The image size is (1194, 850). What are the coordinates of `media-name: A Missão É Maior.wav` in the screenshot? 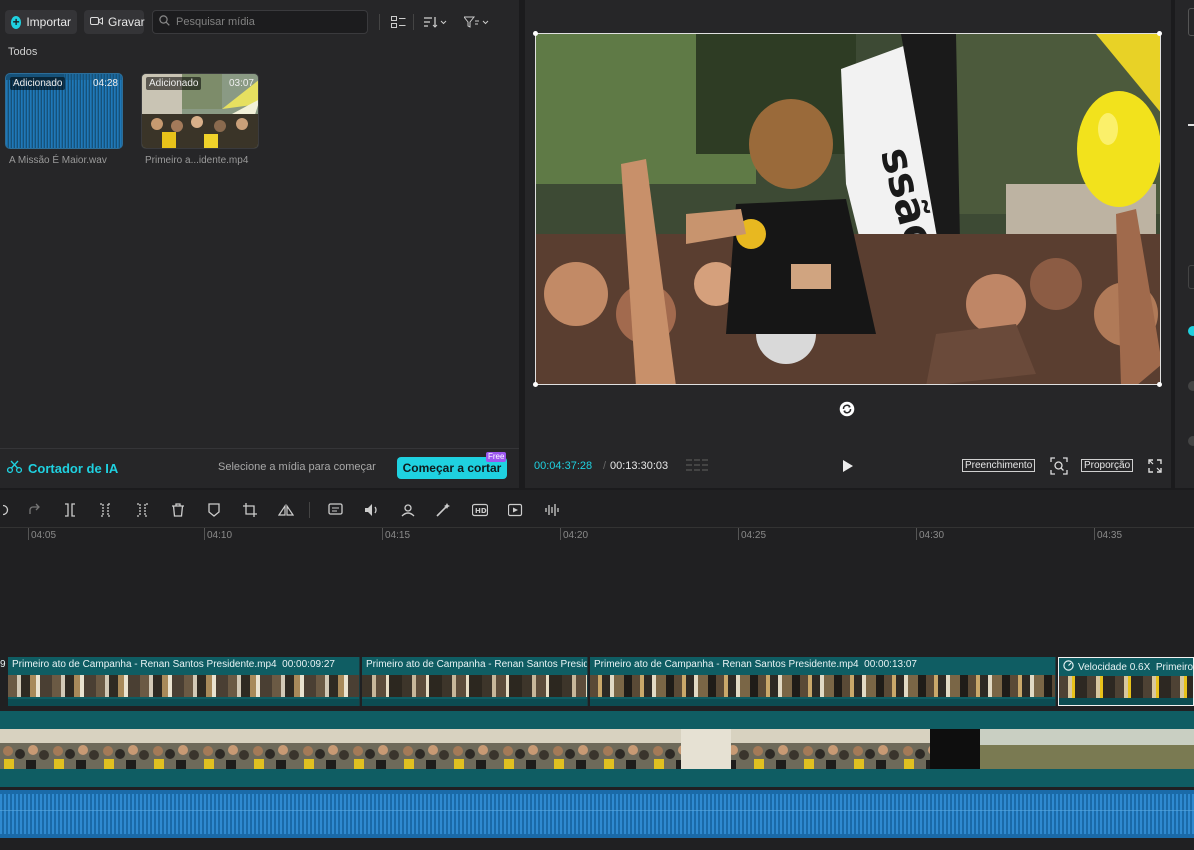 It's located at (58, 160).